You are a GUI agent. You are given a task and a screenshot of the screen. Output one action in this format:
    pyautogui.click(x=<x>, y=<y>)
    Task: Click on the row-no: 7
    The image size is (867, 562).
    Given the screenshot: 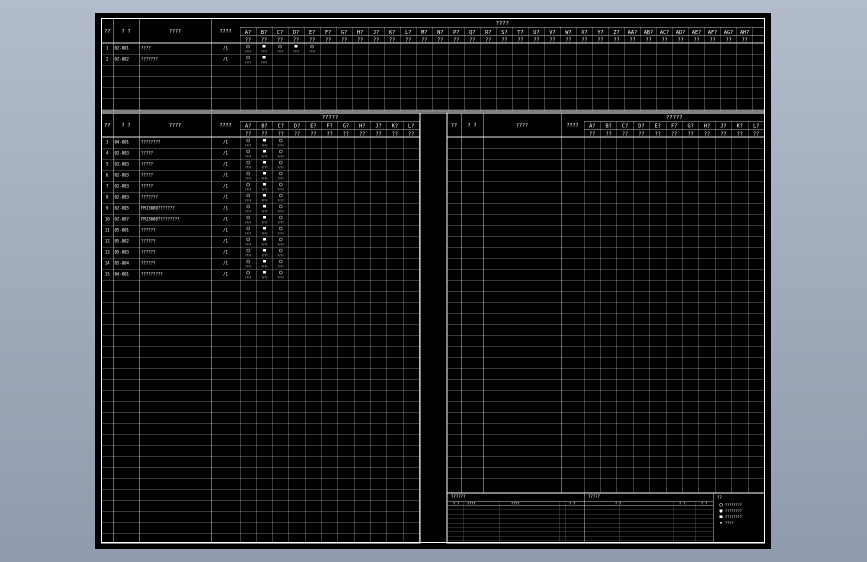 What is the action you would take?
    pyautogui.click(x=107, y=186)
    